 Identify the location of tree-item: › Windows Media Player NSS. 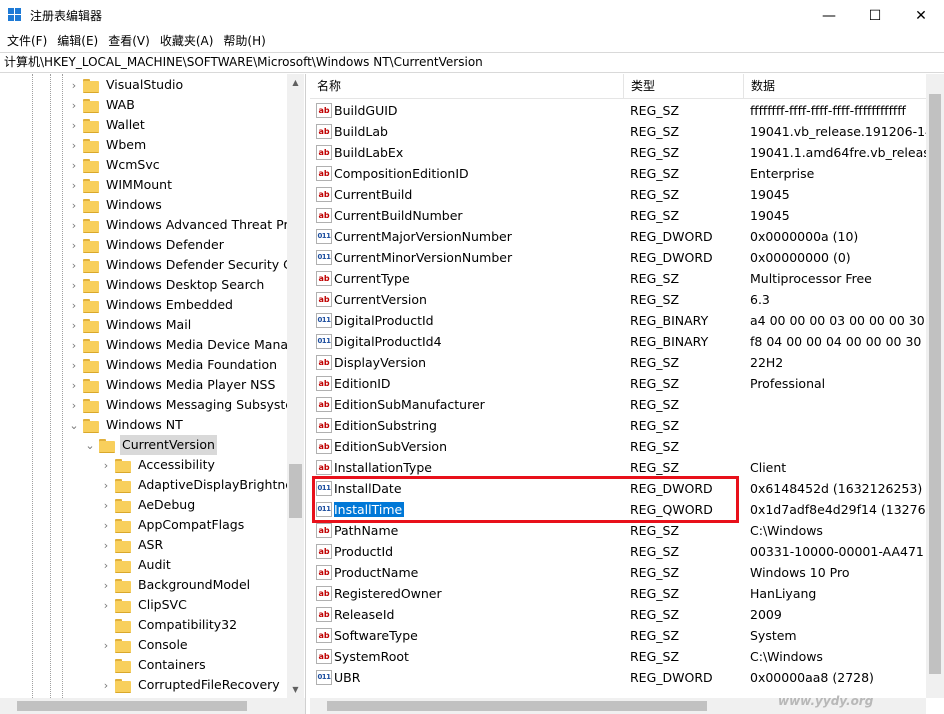
(172, 385).